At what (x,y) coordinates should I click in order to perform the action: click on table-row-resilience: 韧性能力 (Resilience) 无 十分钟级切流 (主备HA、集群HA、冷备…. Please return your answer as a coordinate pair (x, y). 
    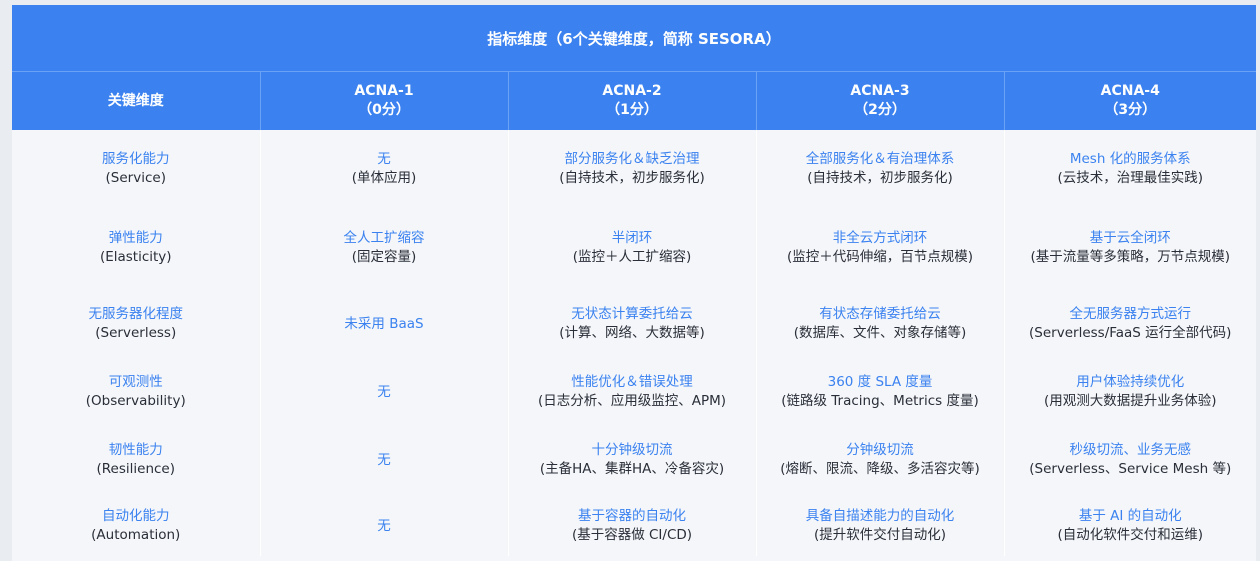
    Looking at the image, I should click on (634, 460).